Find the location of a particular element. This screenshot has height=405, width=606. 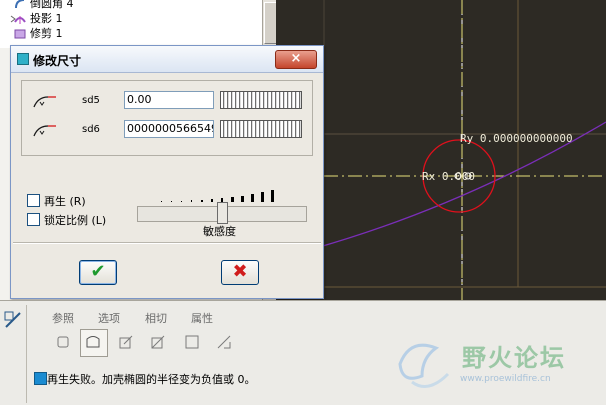

tree-item-round: 倒圆角 4 is located at coordinates (44, 5).